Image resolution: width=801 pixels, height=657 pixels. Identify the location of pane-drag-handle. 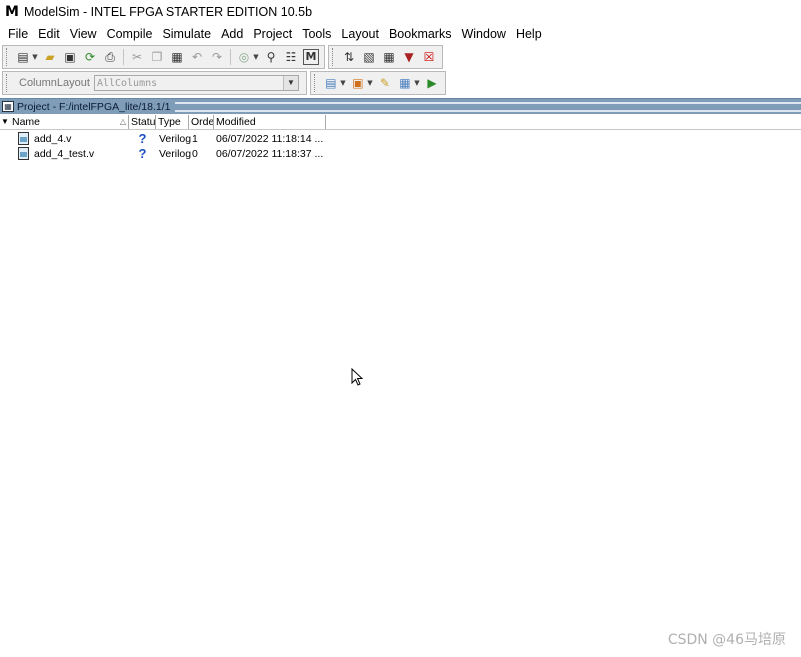
(488, 106).